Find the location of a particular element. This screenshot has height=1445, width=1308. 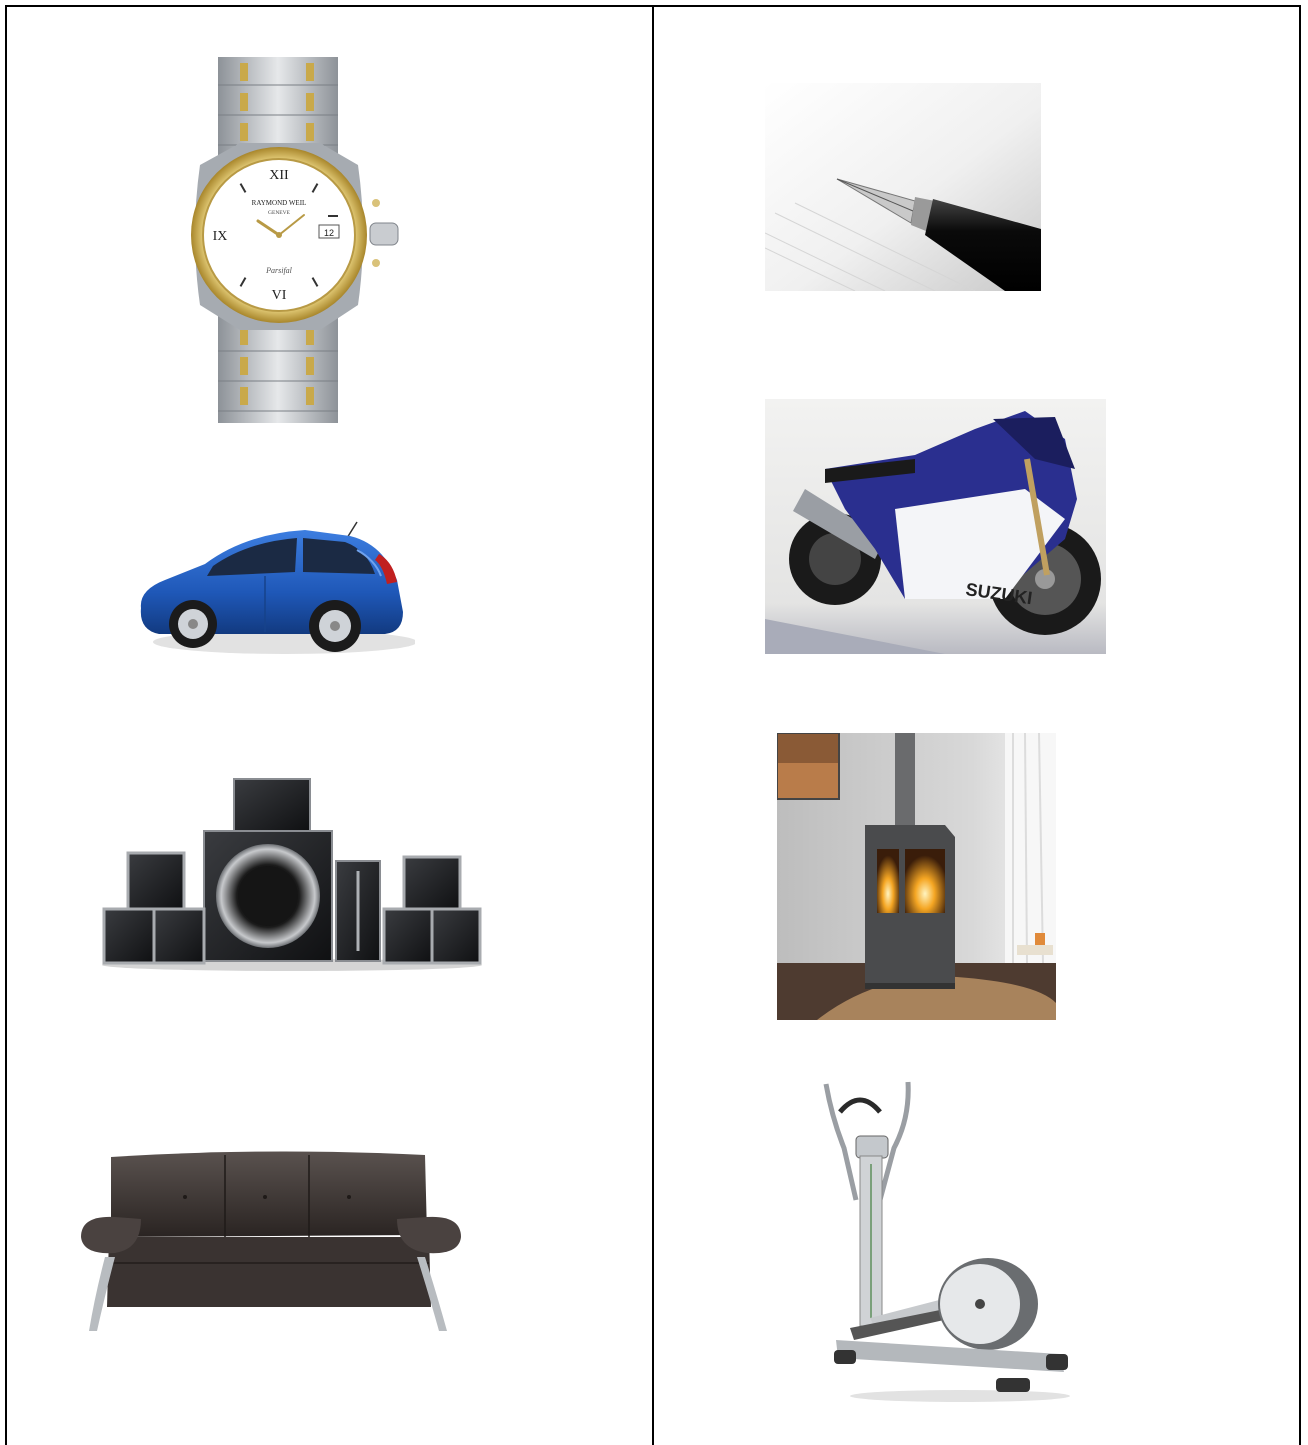

fountain-pen-image is located at coordinates (903, 187).